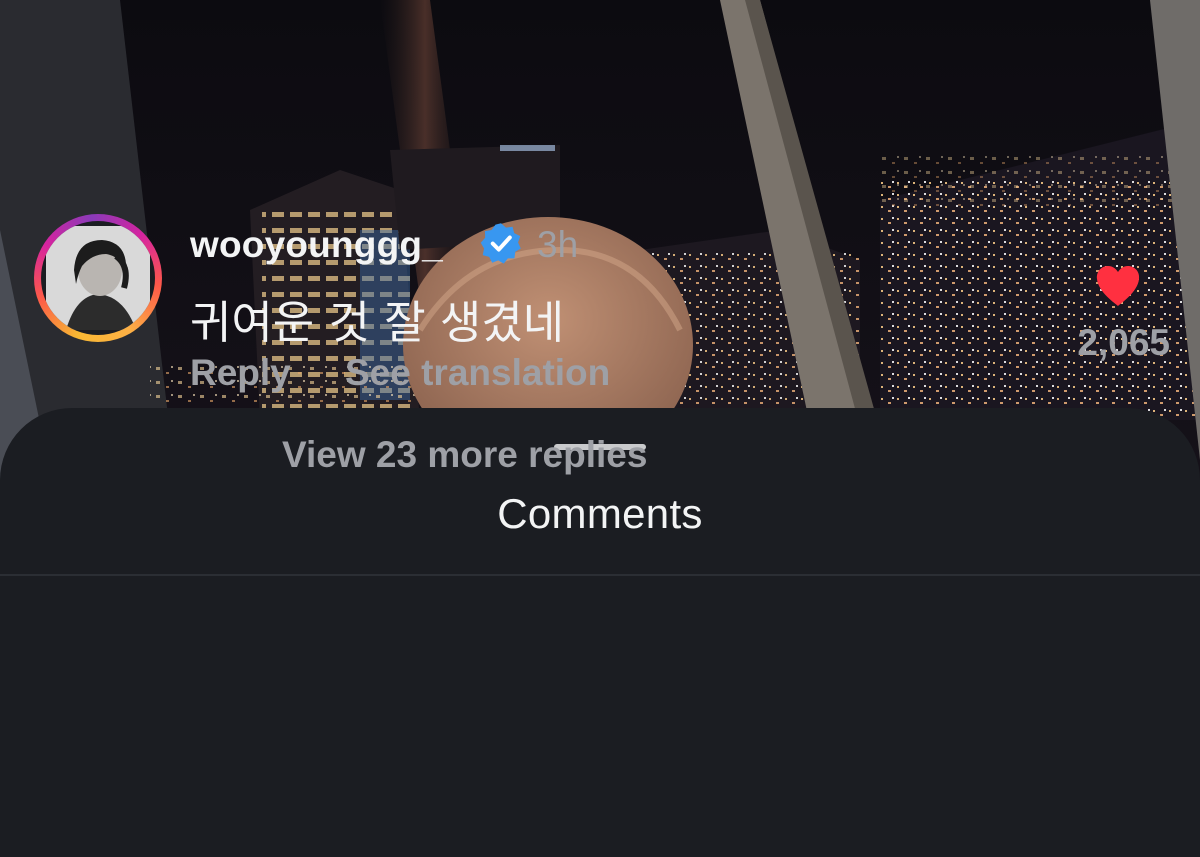 This screenshot has width=1200, height=857. What do you see at coordinates (600, 575) in the screenshot?
I see `divider` at bounding box center [600, 575].